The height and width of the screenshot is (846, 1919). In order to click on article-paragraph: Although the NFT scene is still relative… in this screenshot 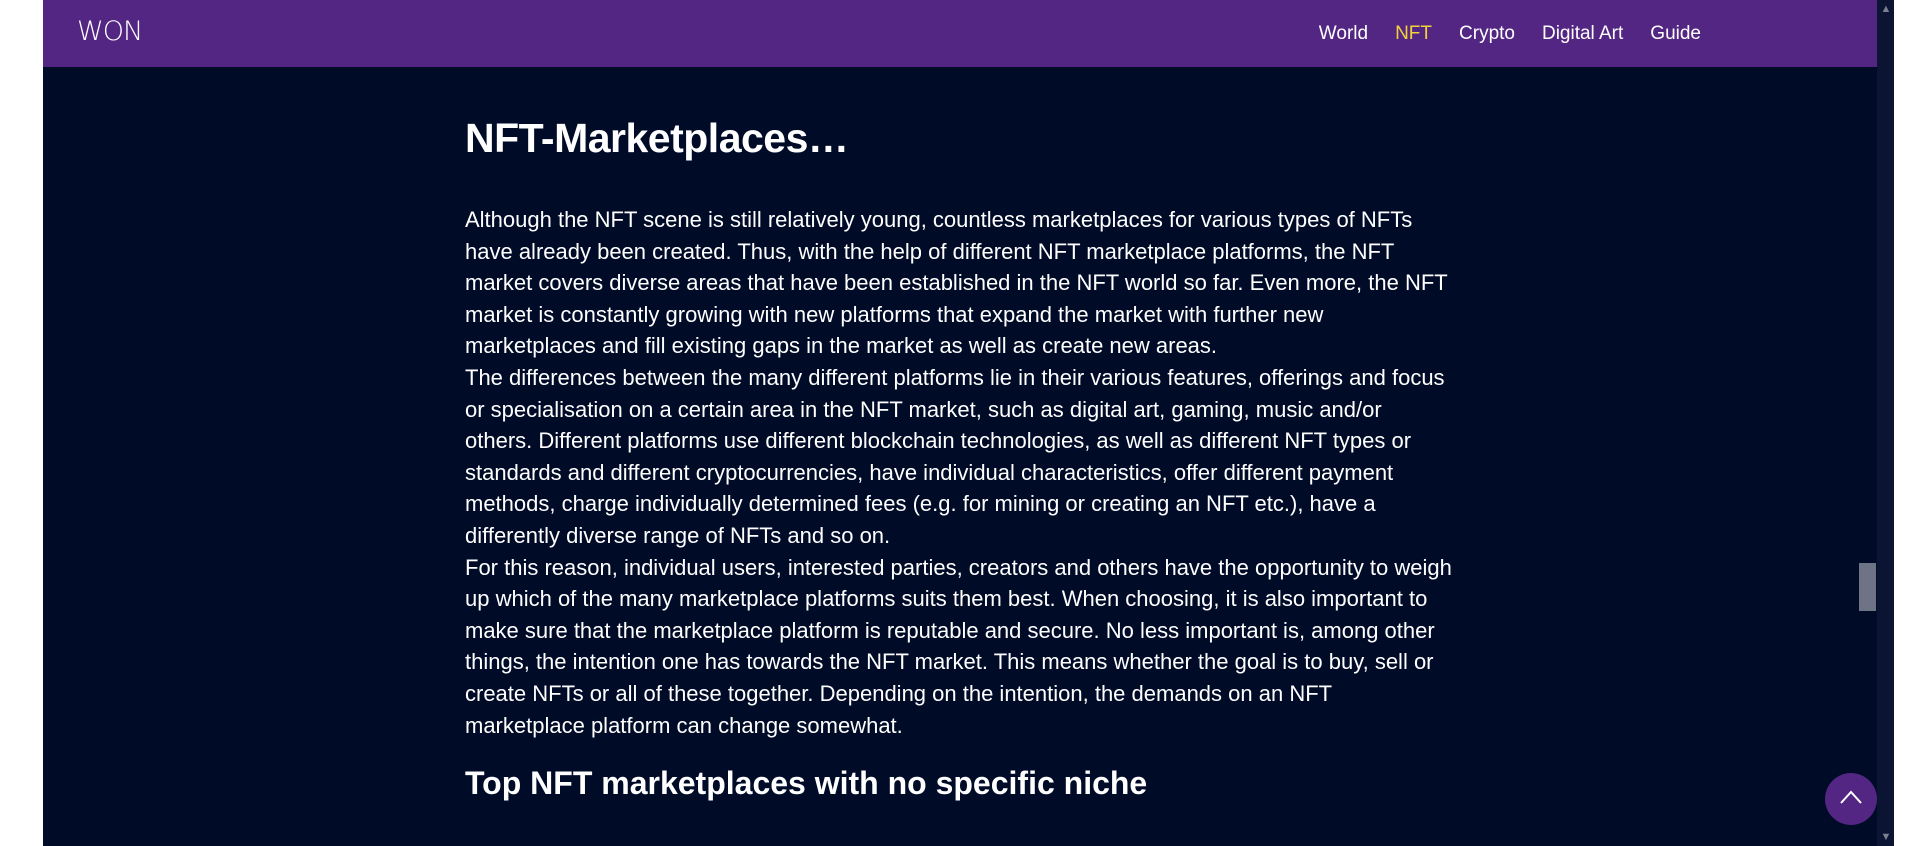, I will do `click(956, 283)`.